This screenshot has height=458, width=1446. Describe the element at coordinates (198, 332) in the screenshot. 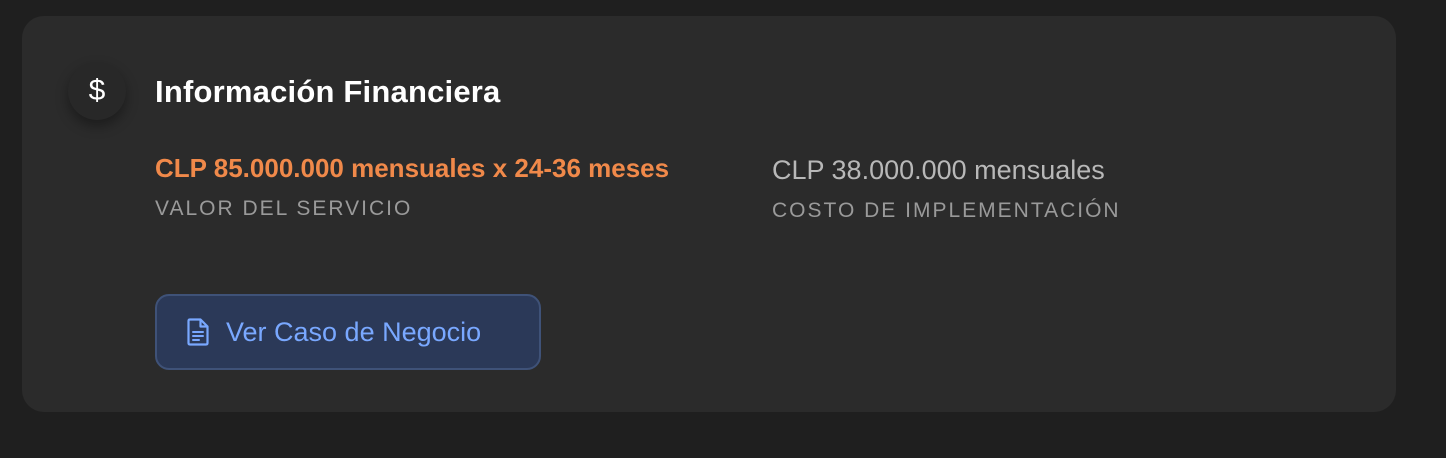

I see `document-icon` at that location.